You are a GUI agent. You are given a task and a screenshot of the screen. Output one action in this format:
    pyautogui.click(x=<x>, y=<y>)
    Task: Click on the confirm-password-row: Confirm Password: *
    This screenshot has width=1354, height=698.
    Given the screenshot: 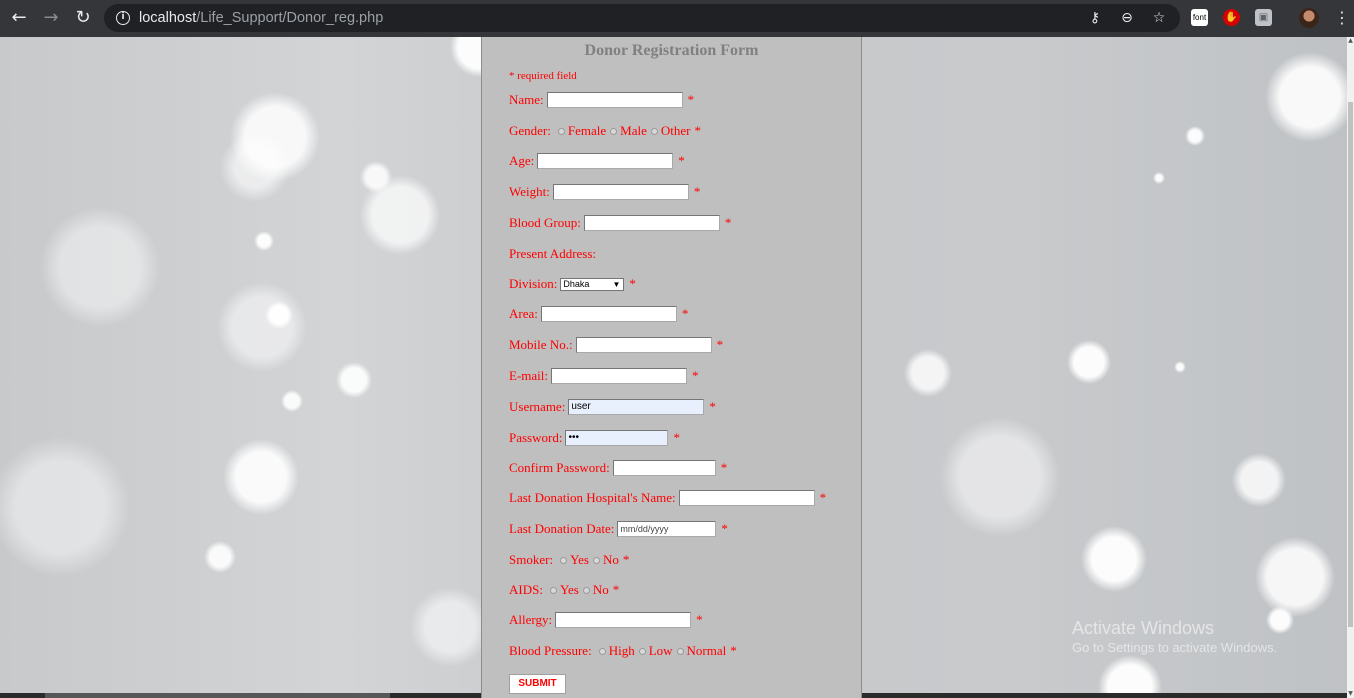 What is the action you would take?
    pyautogui.click(x=618, y=468)
    